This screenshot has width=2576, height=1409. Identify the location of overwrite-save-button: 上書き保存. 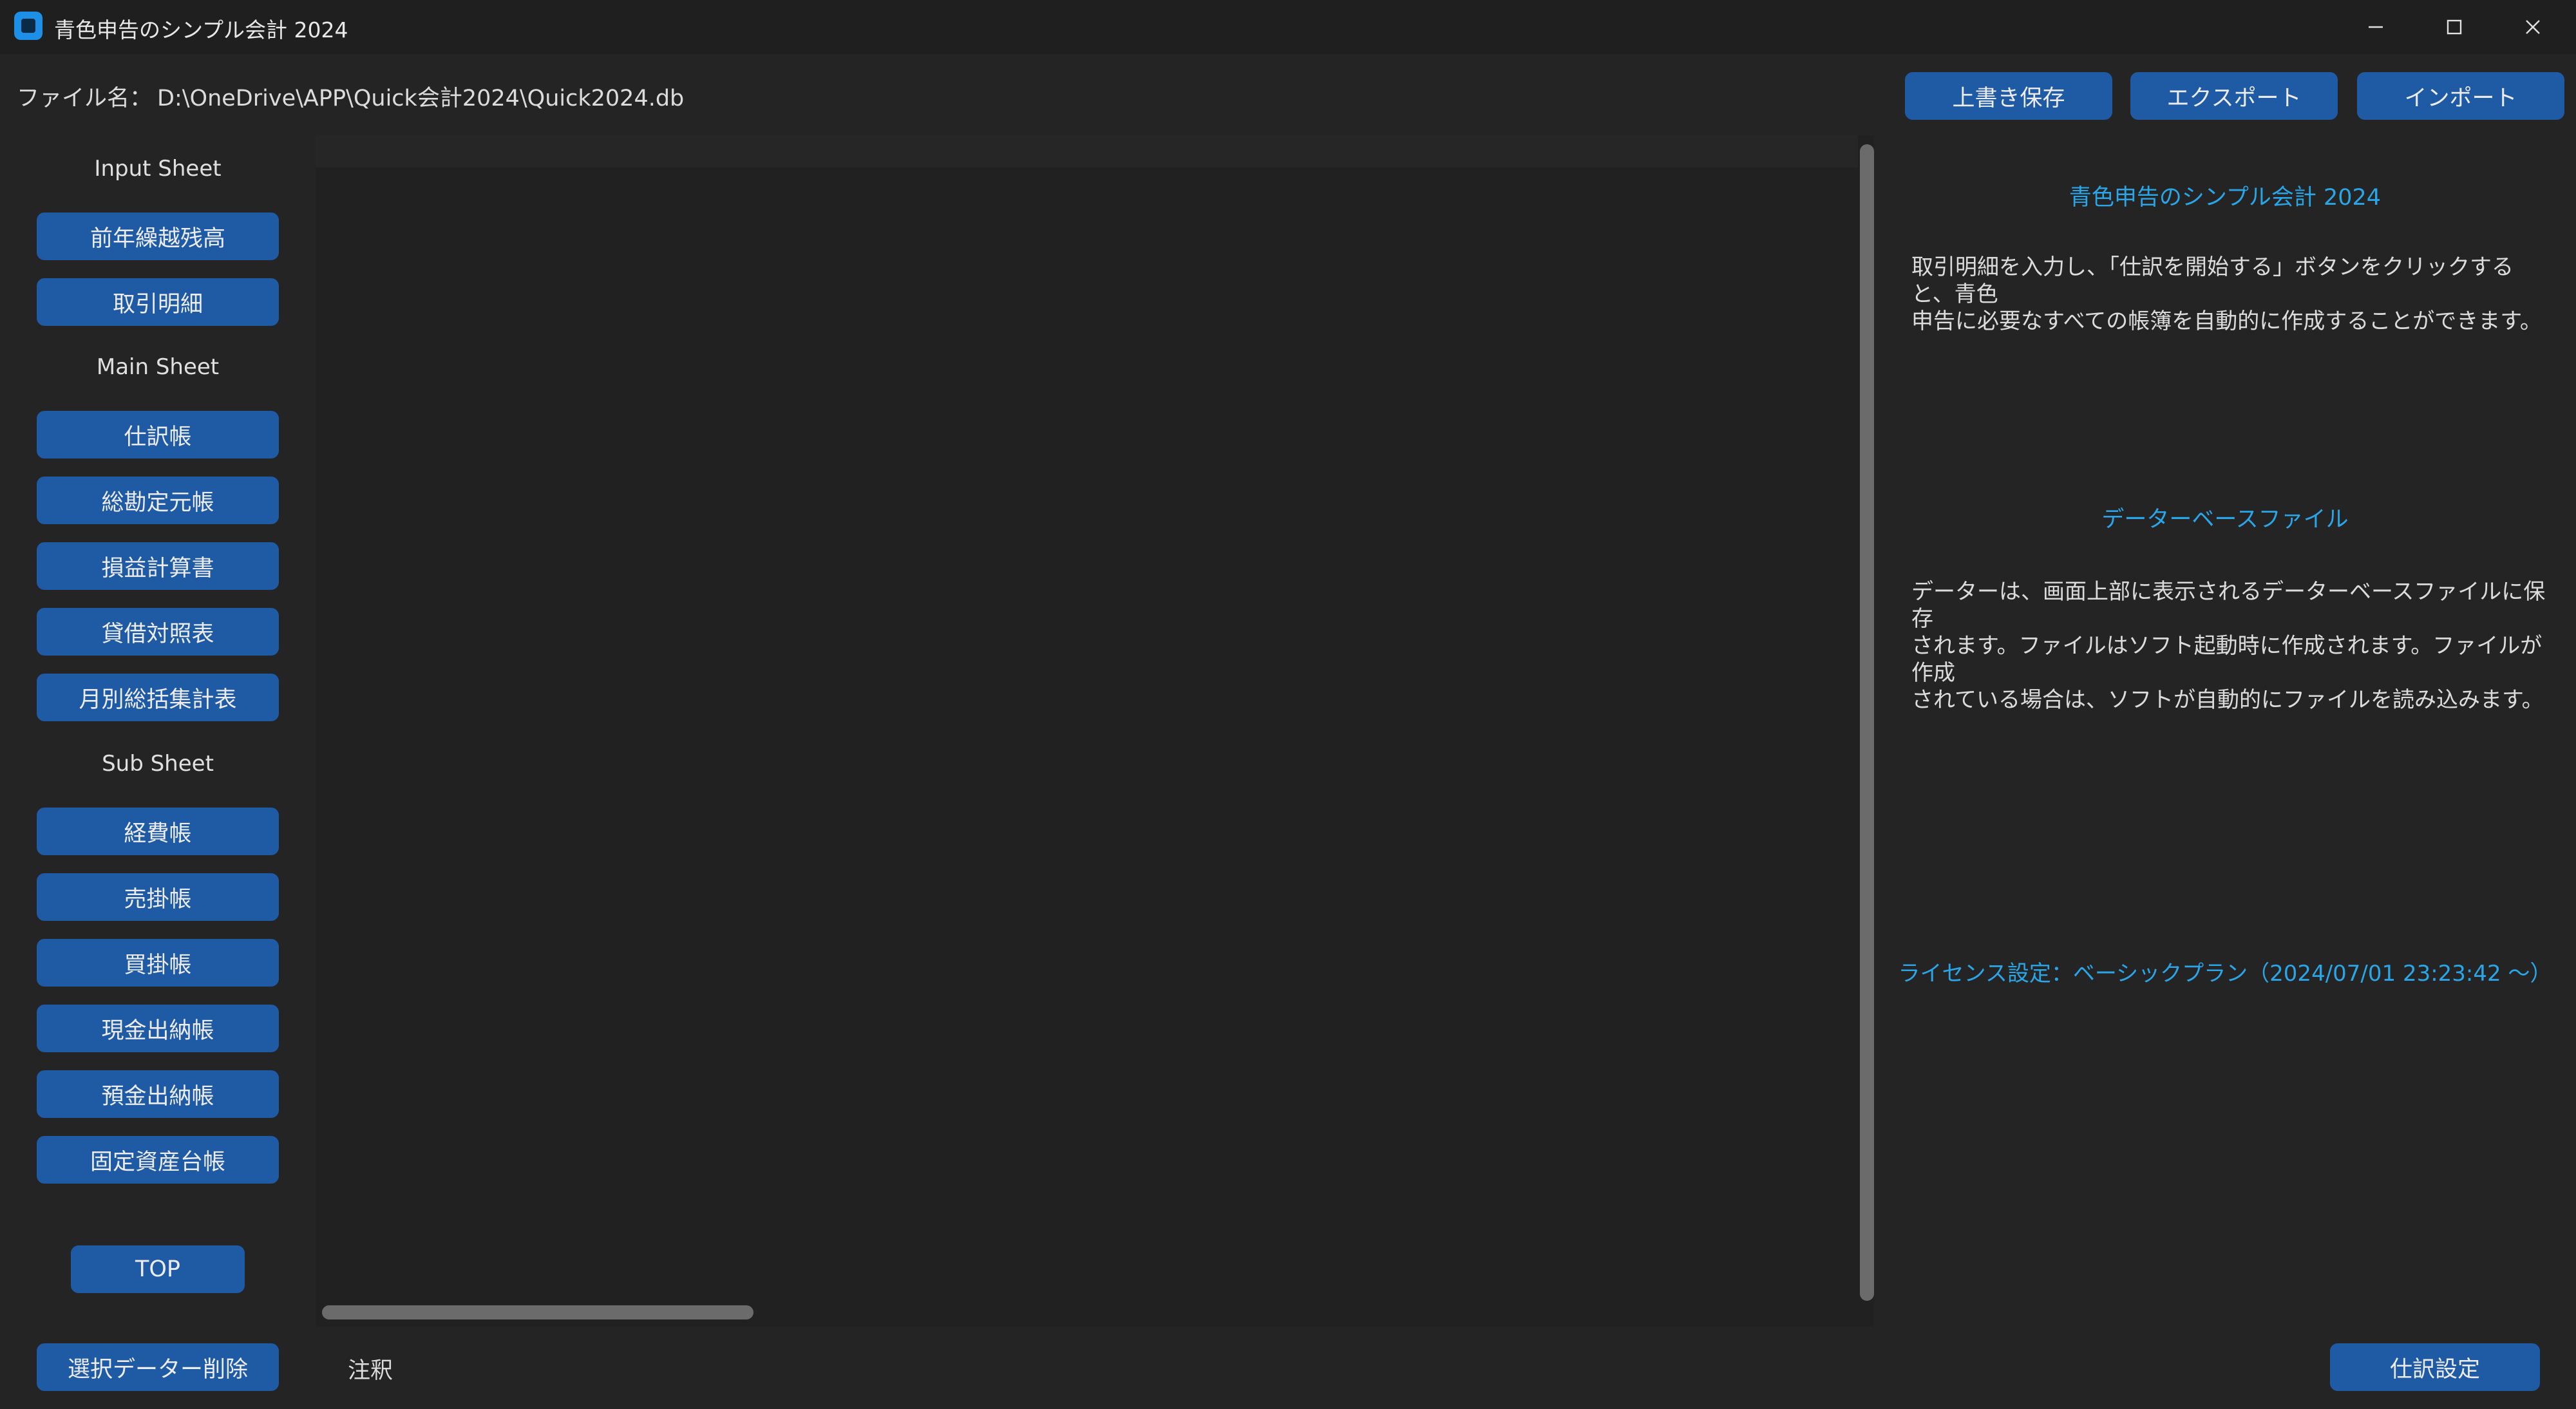
(2008, 96).